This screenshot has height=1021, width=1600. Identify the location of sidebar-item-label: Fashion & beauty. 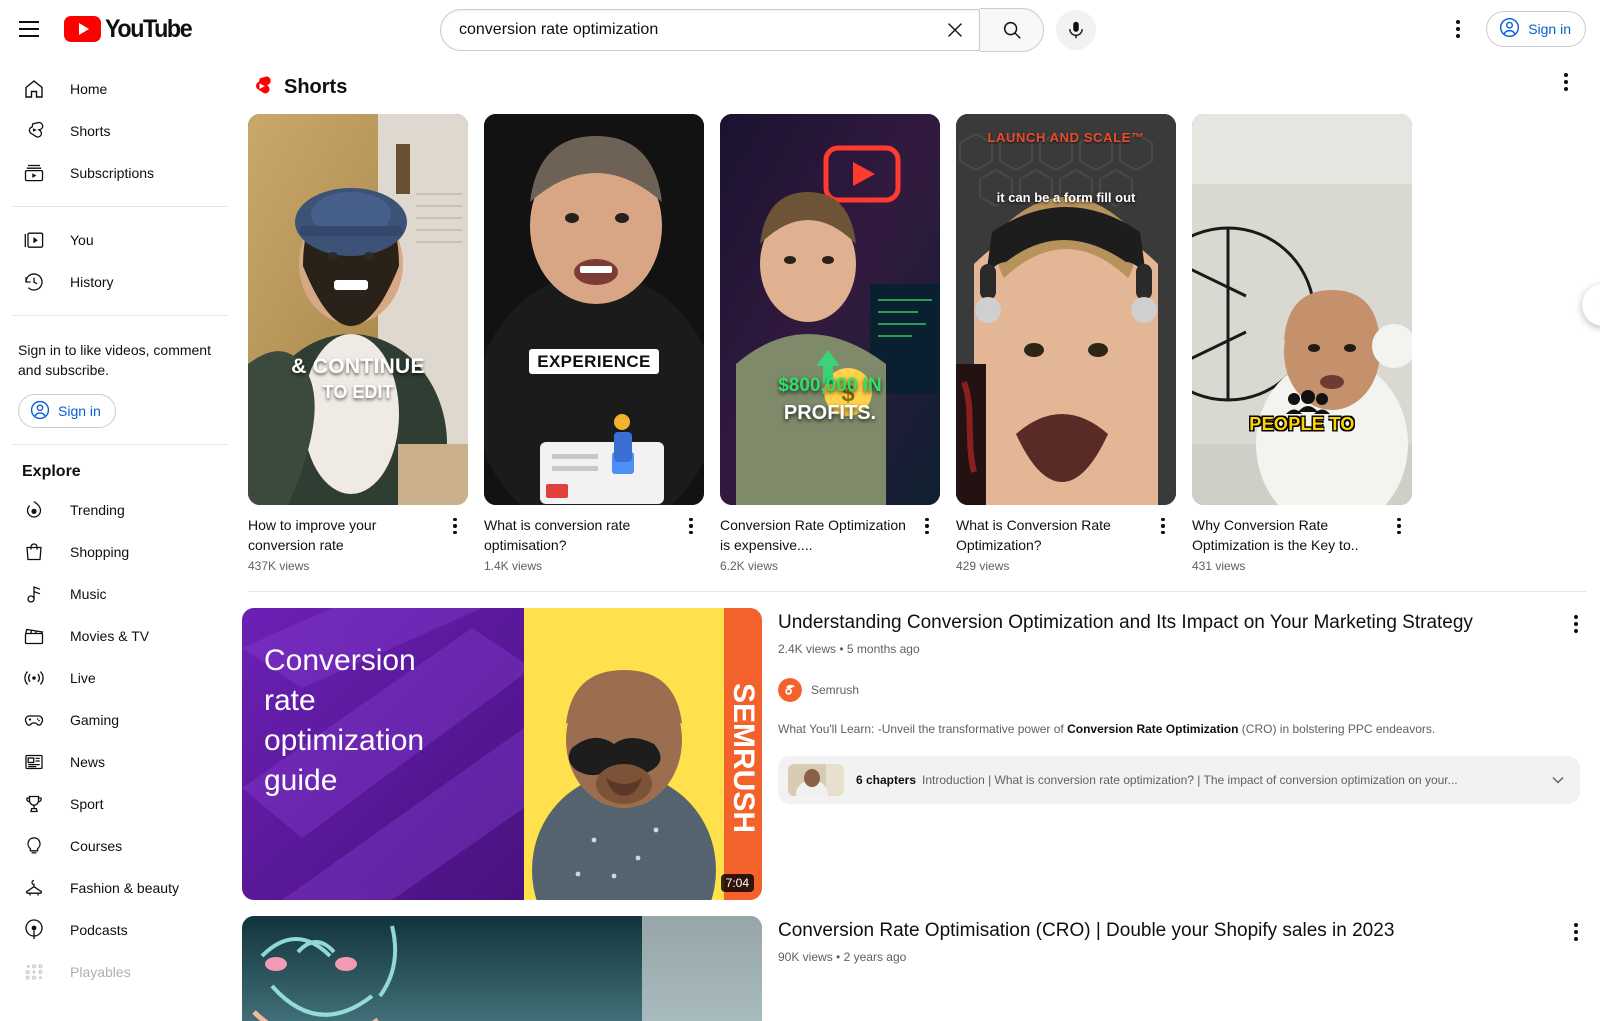
(124, 888).